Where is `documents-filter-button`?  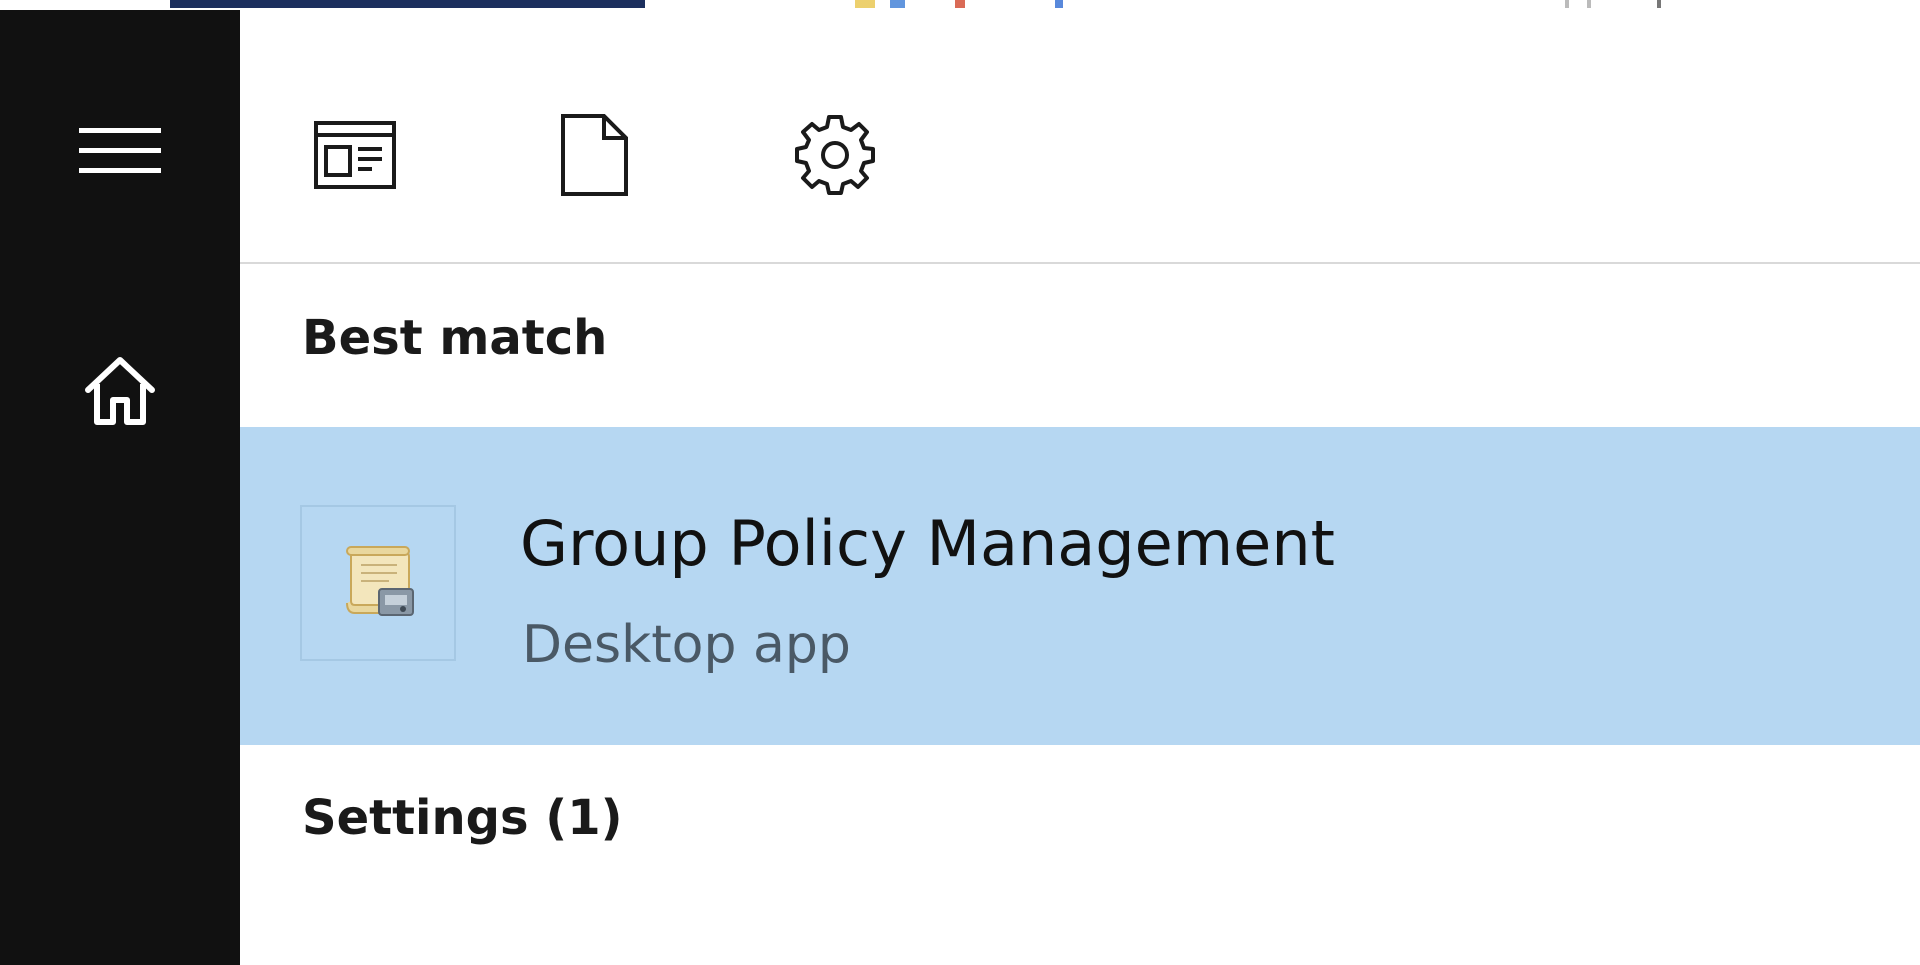 documents-filter-button is located at coordinates (595, 155).